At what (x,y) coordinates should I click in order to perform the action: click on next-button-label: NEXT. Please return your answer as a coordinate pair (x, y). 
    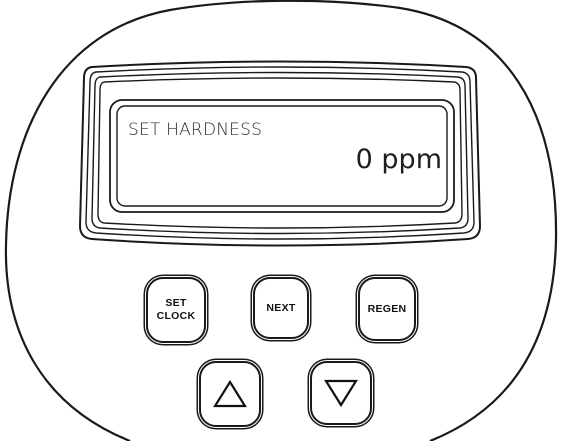
    Looking at the image, I should click on (281, 307).